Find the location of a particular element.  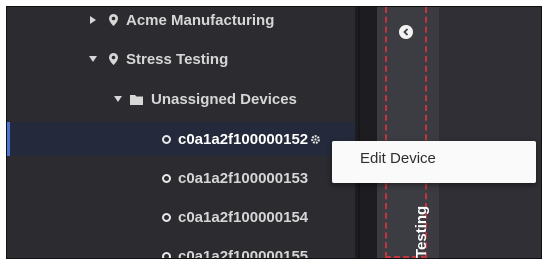

tree-item-label: Acme Manufacturing is located at coordinates (200, 20).